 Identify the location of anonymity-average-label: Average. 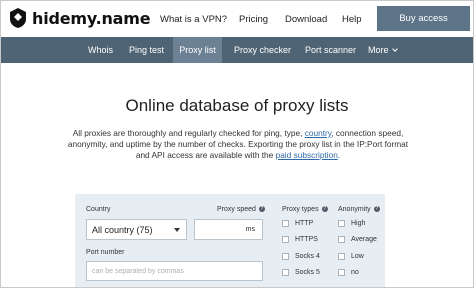
(364, 239).